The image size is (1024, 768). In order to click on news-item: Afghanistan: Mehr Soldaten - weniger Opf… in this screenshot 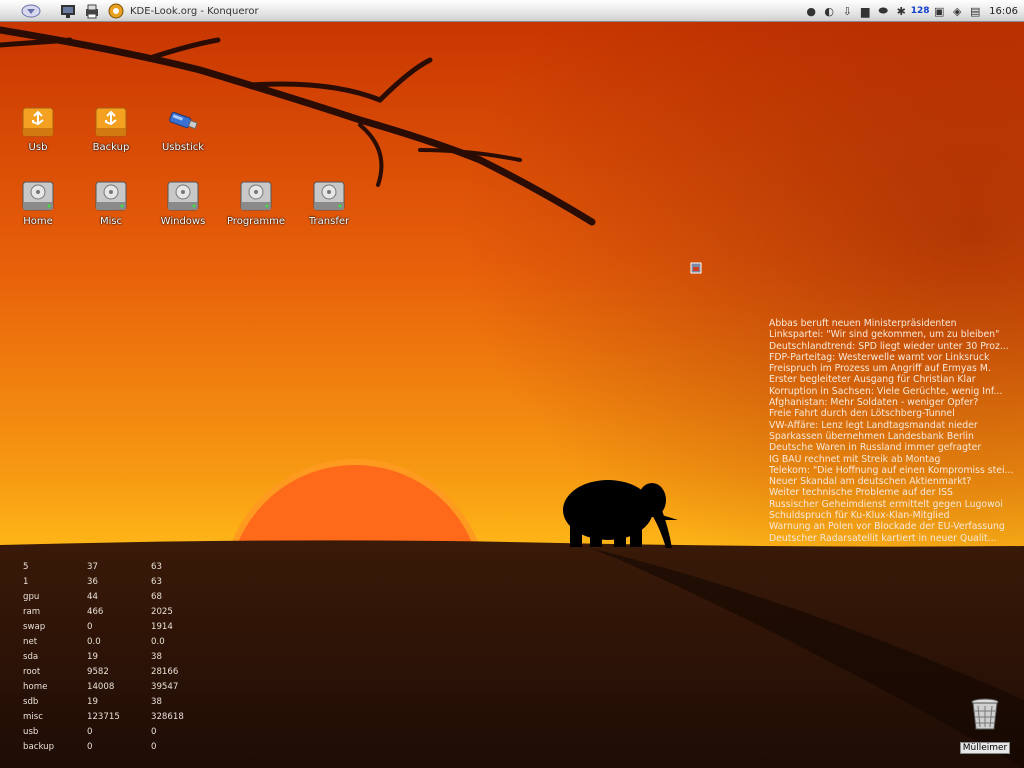, I will do `click(894, 402)`.